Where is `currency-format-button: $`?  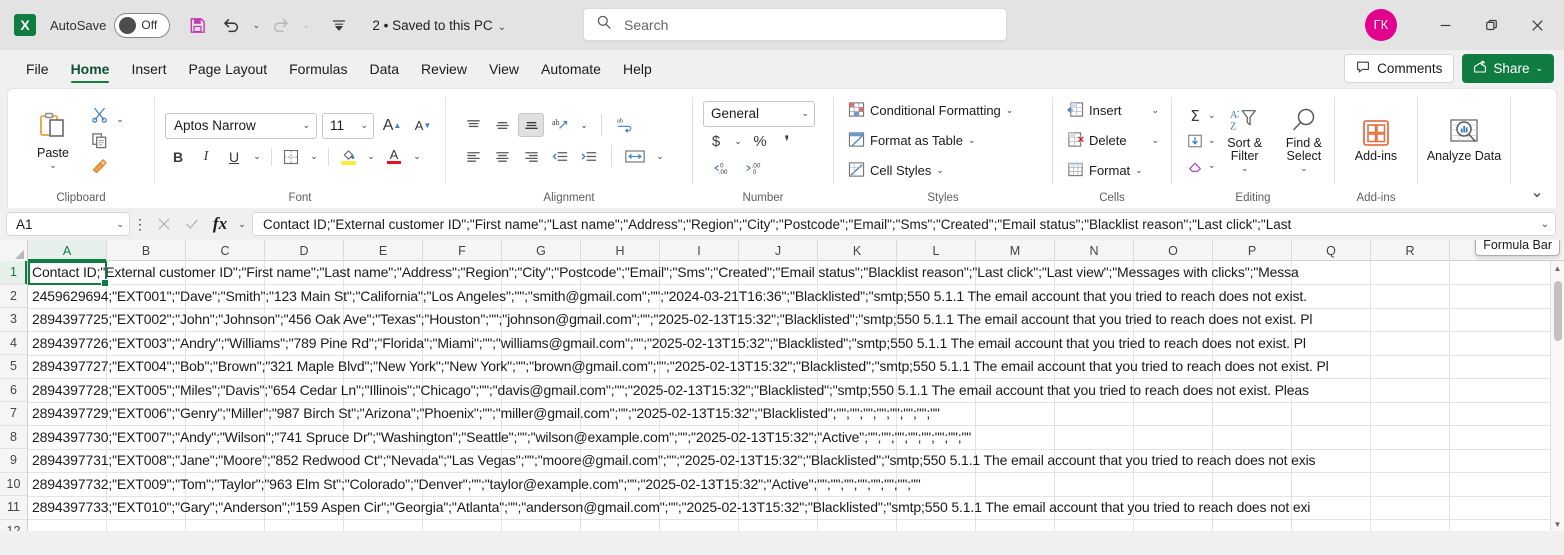
currency-format-button: $ is located at coordinates (716, 142).